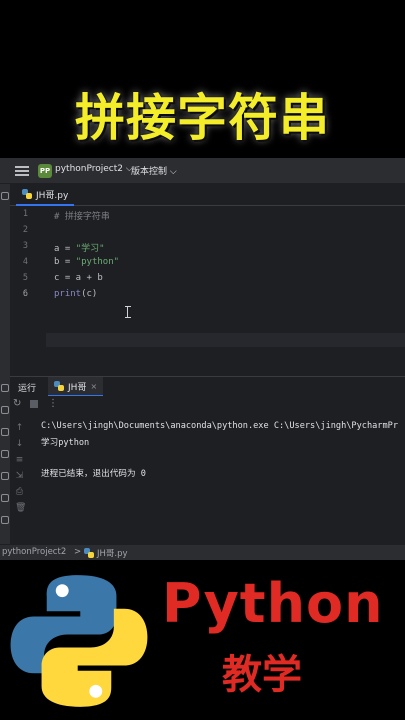 The height and width of the screenshot is (720, 405). Describe the element at coordinates (19, 444) in the screenshot. I see `scroll-down-icon: ↓` at that location.